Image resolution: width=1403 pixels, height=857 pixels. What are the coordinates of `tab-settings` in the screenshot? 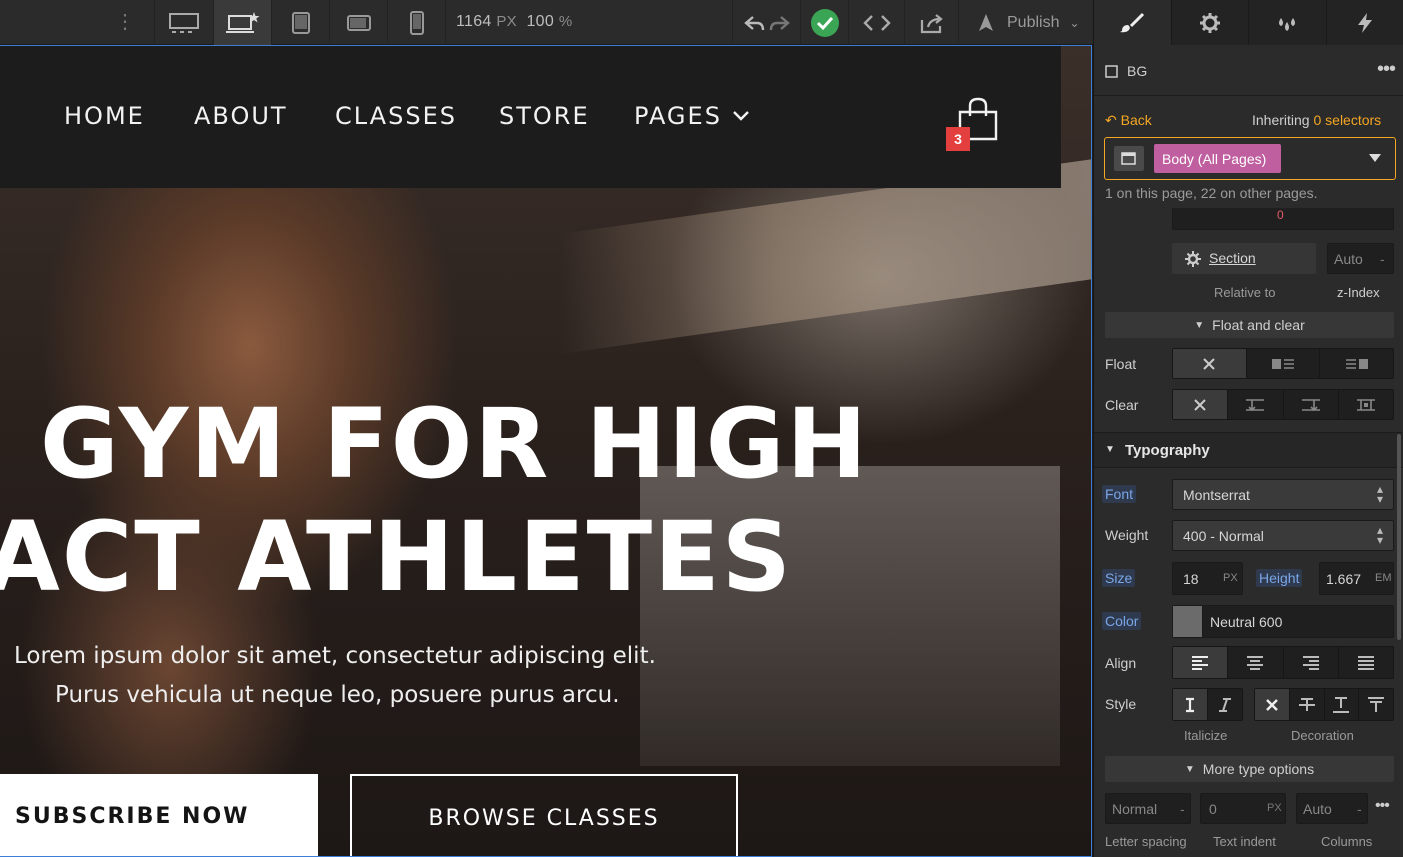 It's located at (1210, 22).